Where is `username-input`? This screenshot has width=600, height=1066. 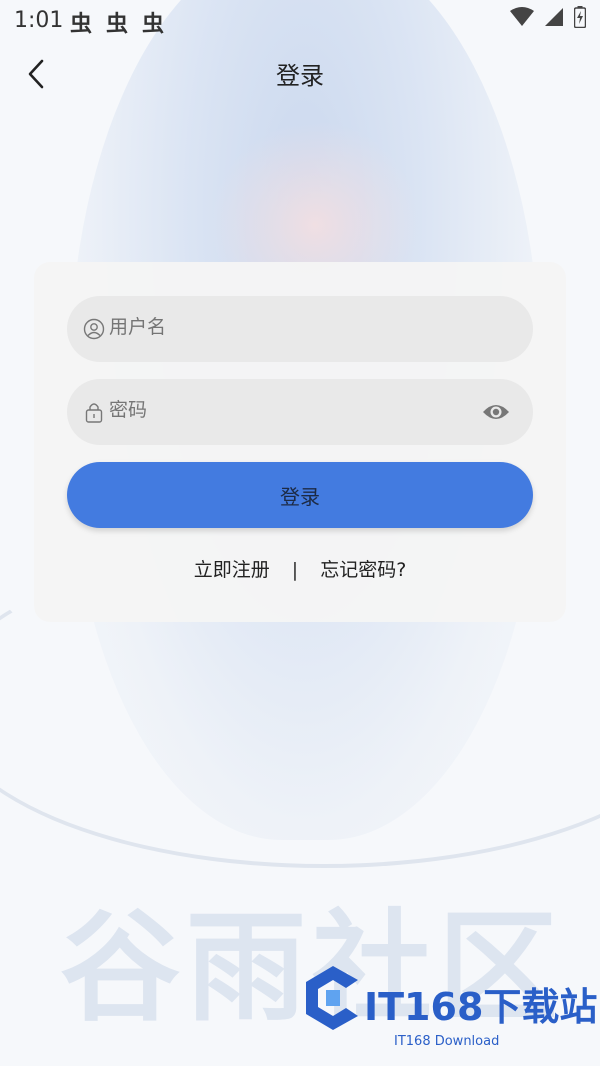 username-input is located at coordinates (289, 327).